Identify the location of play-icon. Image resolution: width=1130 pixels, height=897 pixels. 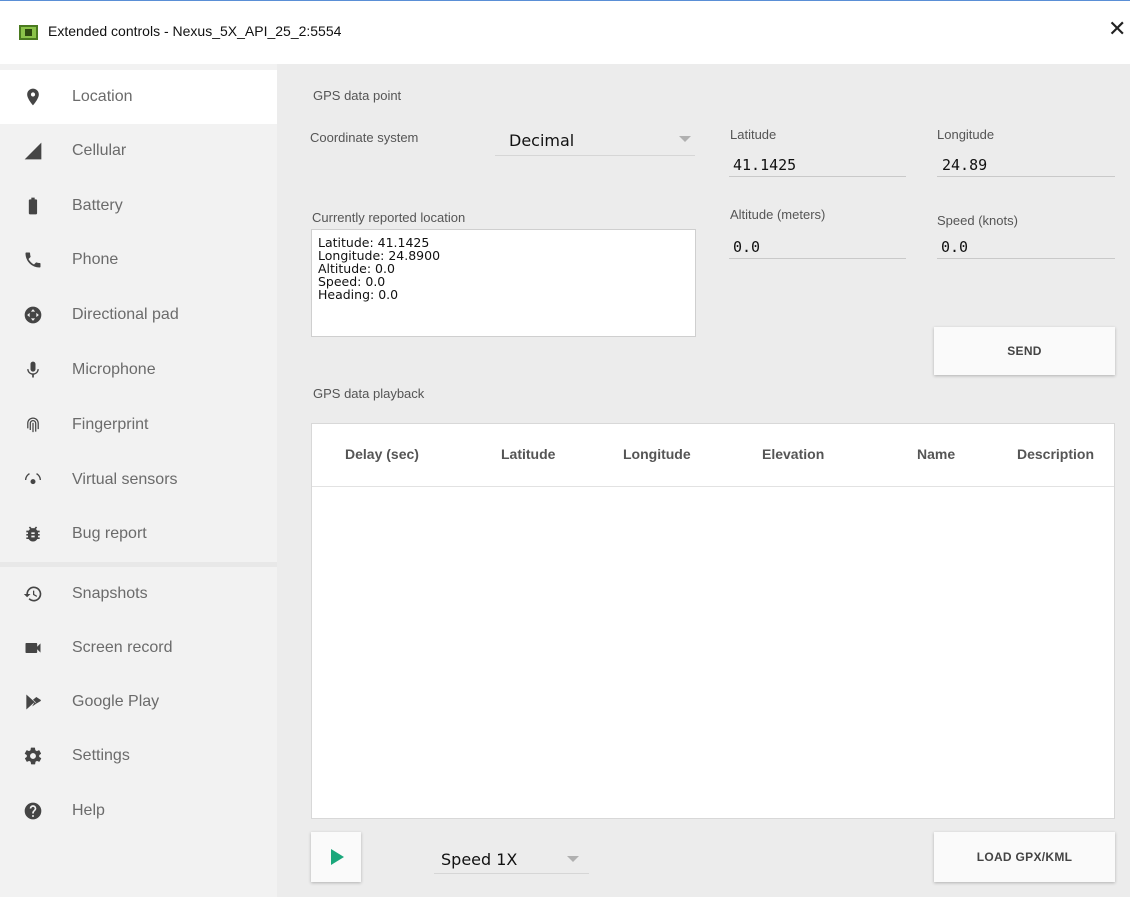
(337, 857).